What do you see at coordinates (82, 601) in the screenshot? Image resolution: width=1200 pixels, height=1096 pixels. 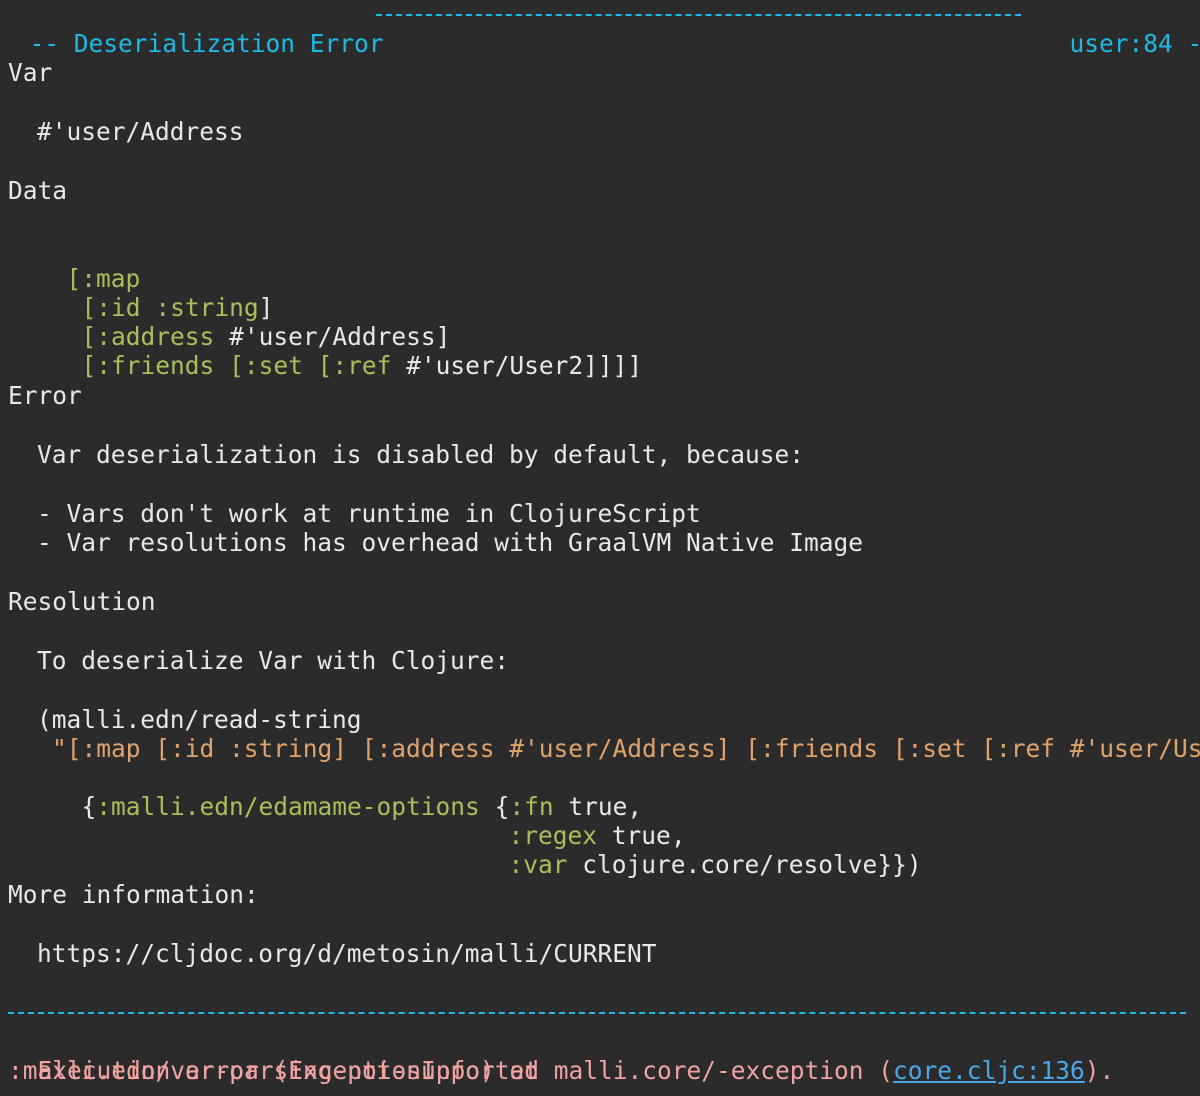 I see `resolution-heading: Resolution` at bounding box center [82, 601].